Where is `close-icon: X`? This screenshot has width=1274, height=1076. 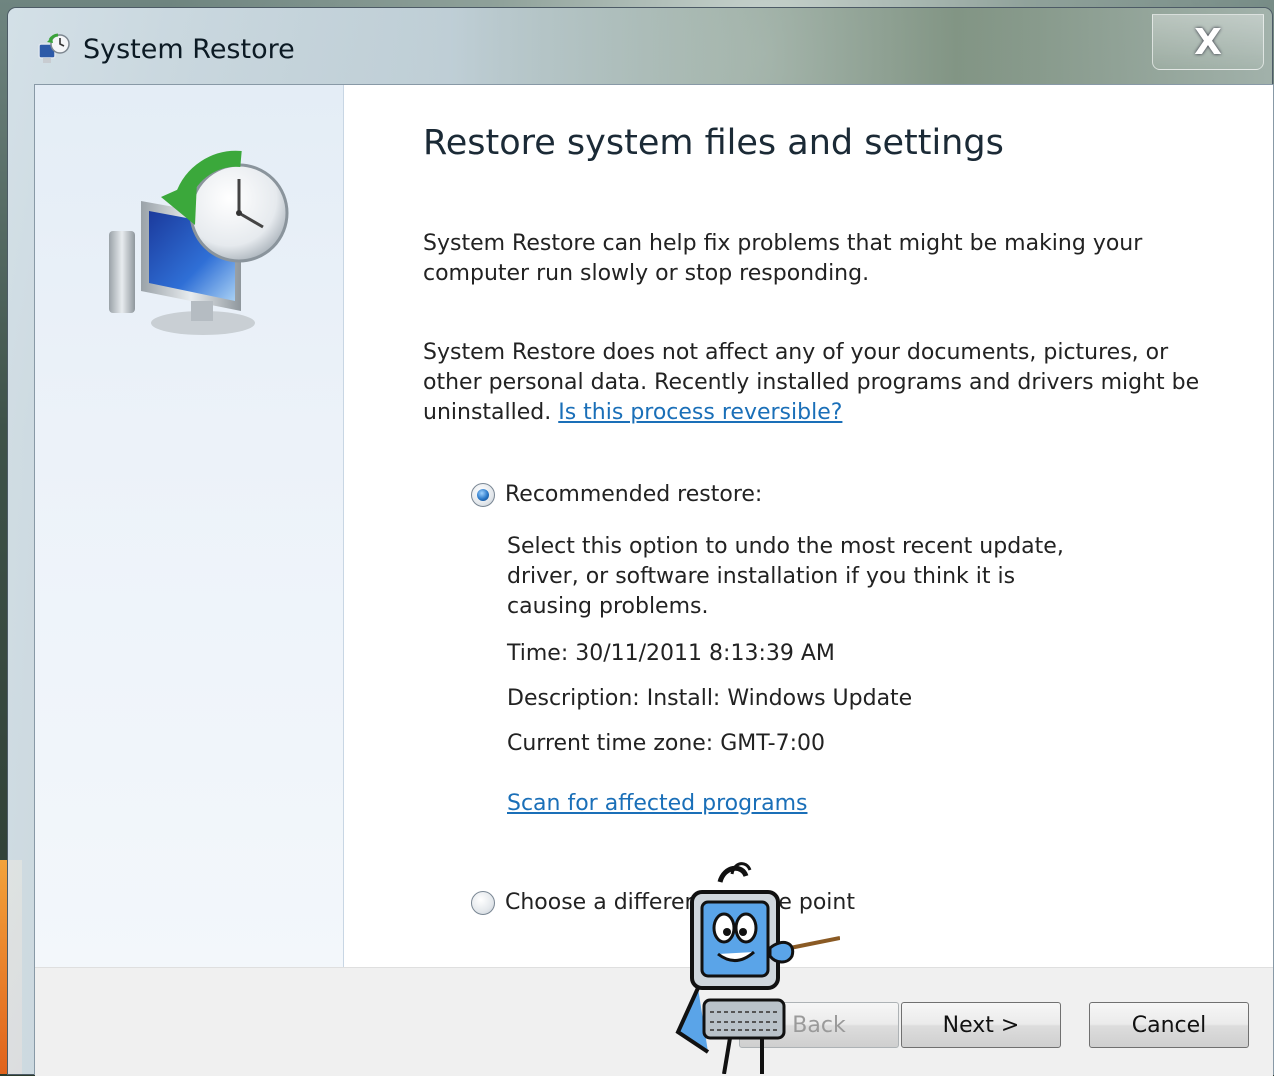 close-icon: X is located at coordinates (1208, 42).